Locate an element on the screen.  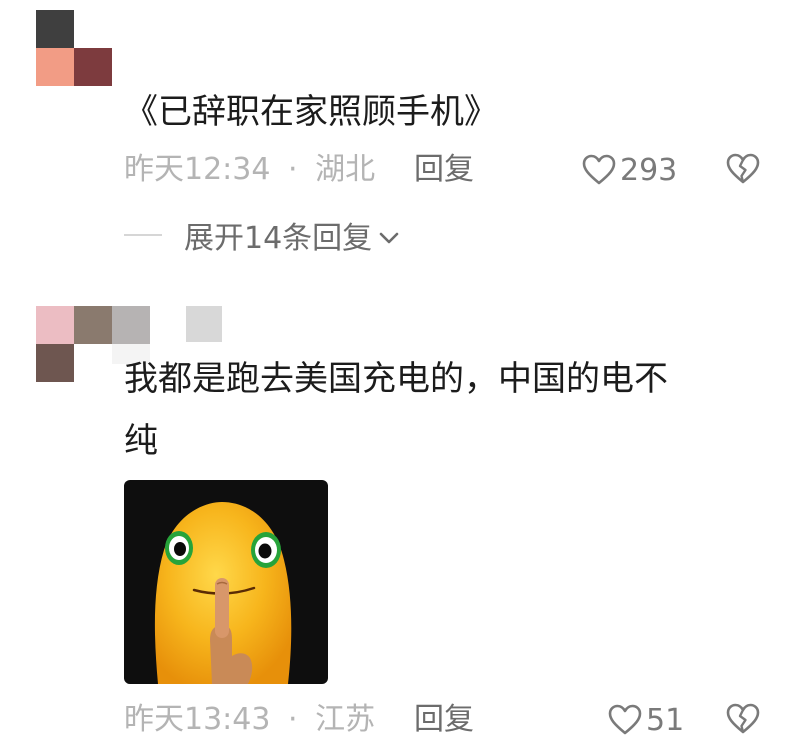
expand-replies-button: 展开14条回复 is located at coordinates (262, 235).